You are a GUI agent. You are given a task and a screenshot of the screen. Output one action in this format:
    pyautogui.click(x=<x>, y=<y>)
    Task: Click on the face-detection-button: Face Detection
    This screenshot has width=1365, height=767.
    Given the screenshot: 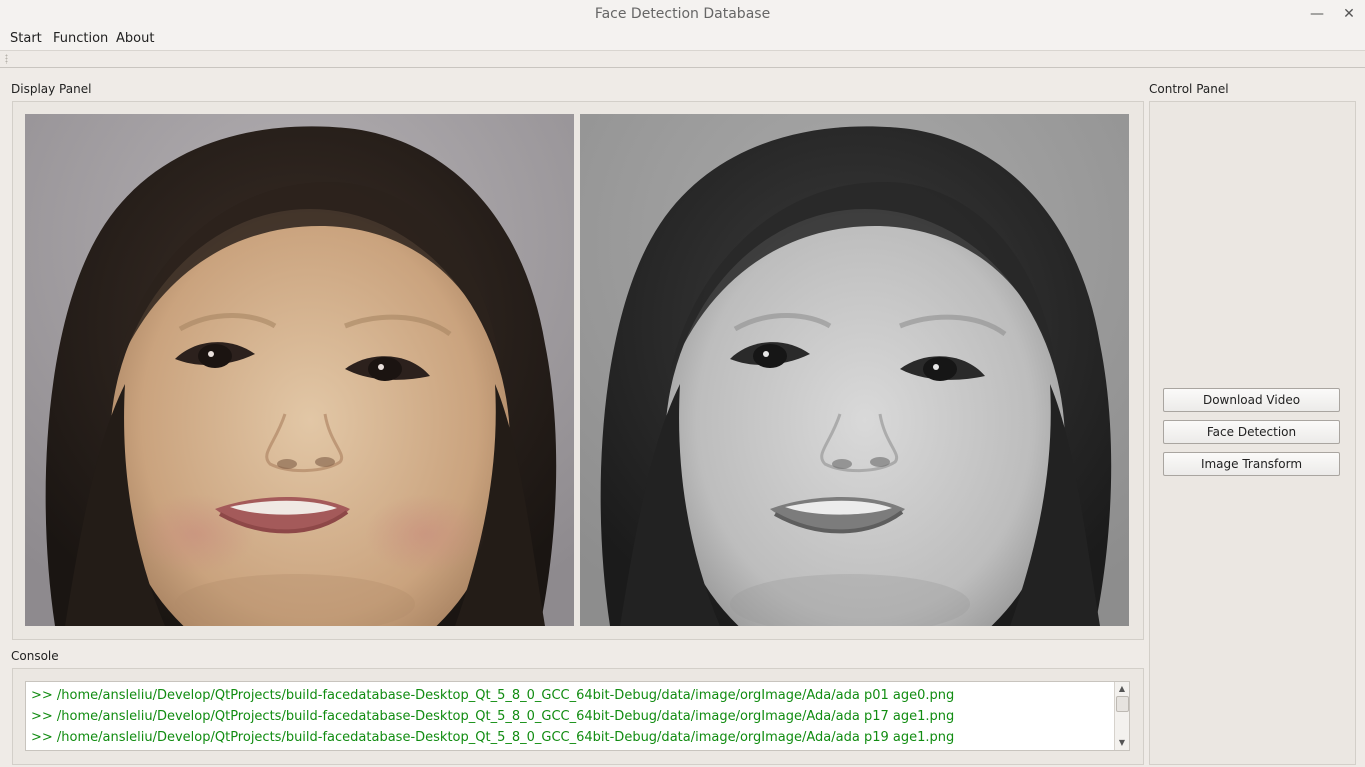 What is the action you would take?
    pyautogui.click(x=1251, y=432)
    